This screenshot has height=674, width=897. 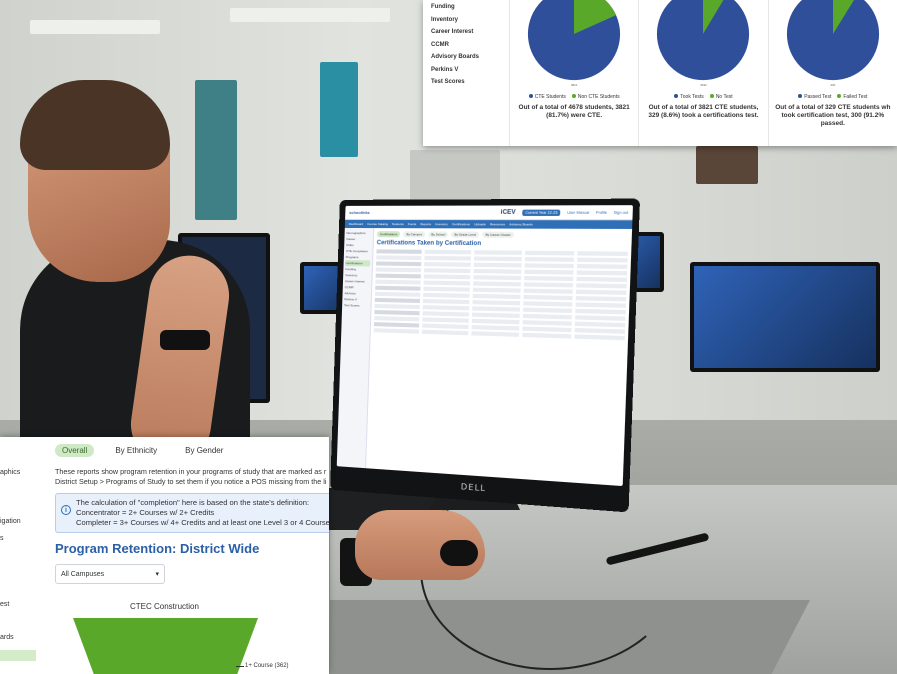 What do you see at coordinates (164, 607) in the screenshot?
I see `funnel-chart-title: CTEC Construction` at bounding box center [164, 607].